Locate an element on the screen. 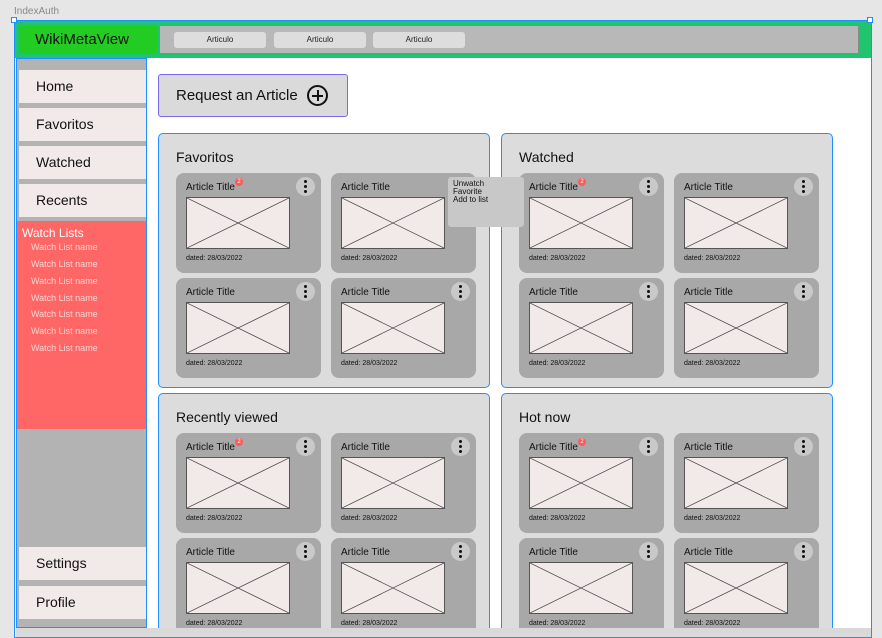 This screenshot has height=638, width=882. context-menu: Unwatch Favorite Add to list is located at coordinates (486, 202).